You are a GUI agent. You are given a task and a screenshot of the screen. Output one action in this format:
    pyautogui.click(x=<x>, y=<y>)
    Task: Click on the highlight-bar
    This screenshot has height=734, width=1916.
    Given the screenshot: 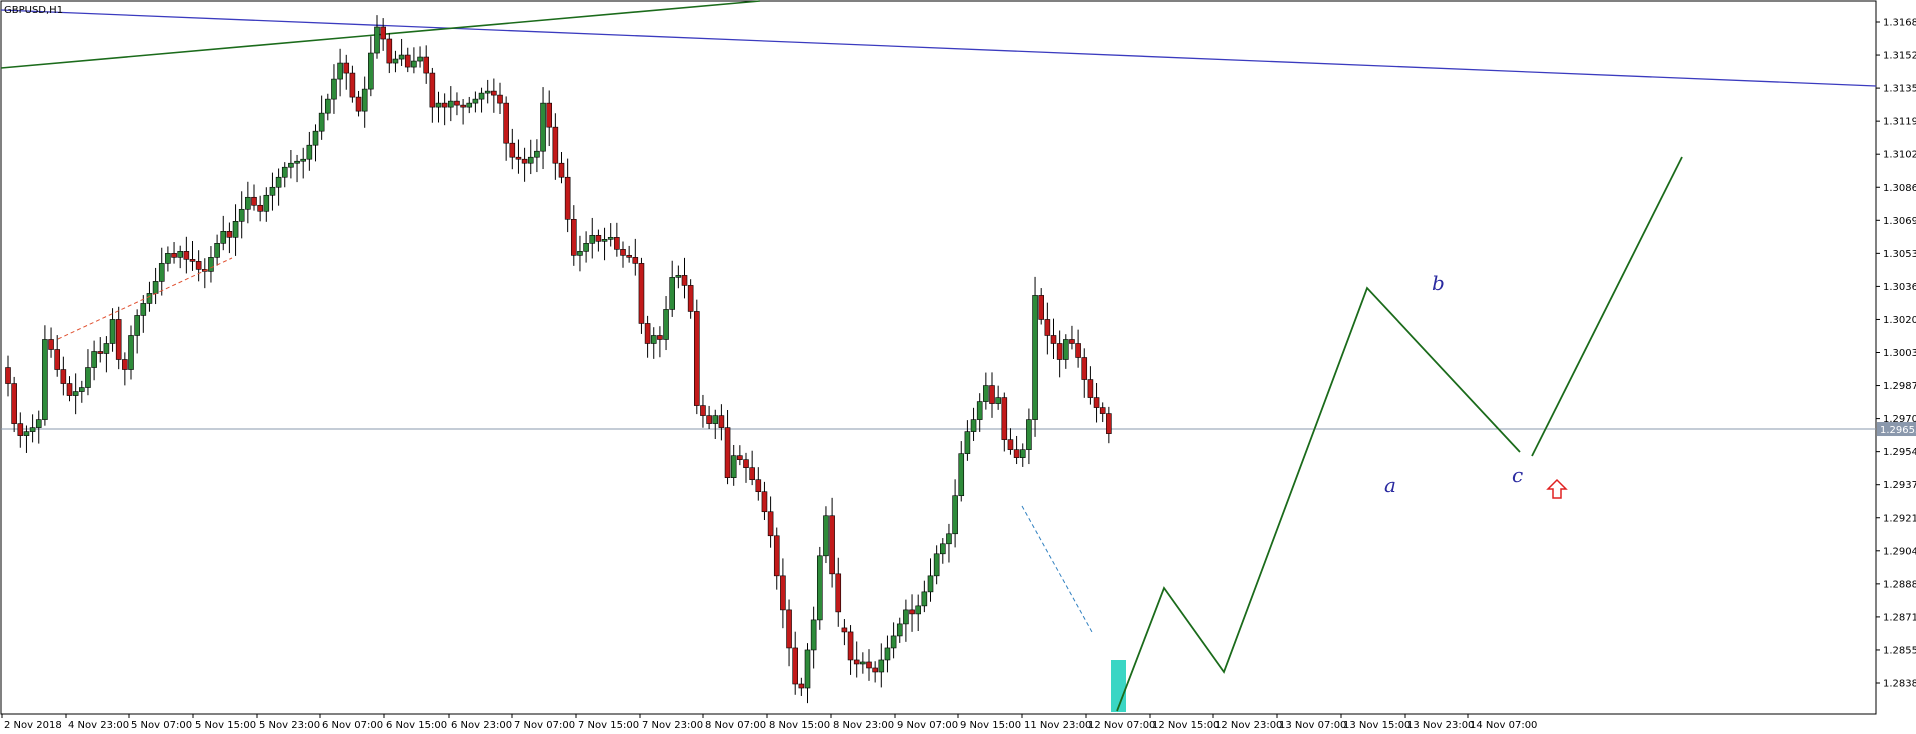 What is the action you would take?
    pyautogui.click(x=1118, y=686)
    